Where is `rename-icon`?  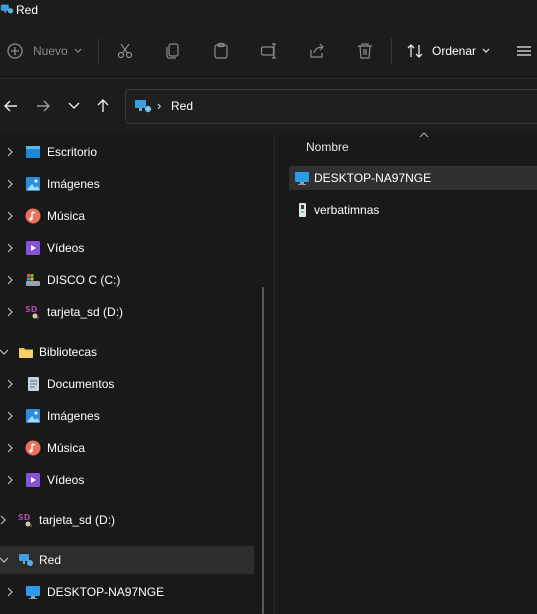 rename-icon is located at coordinates (268, 51).